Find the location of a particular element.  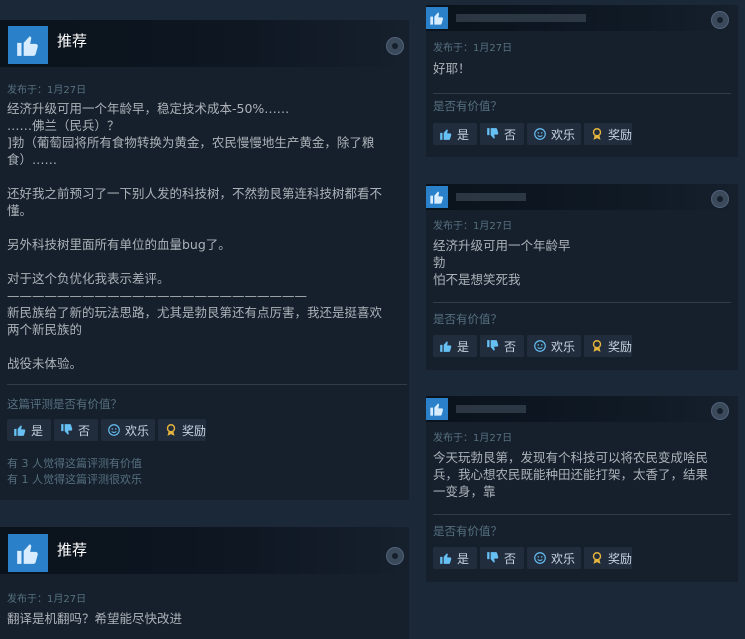

review-line: 新民族给了新的玩法思路，尤其是勃艮第还有点厉害，我还是挺喜欢 is located at coordinates (195, 312).